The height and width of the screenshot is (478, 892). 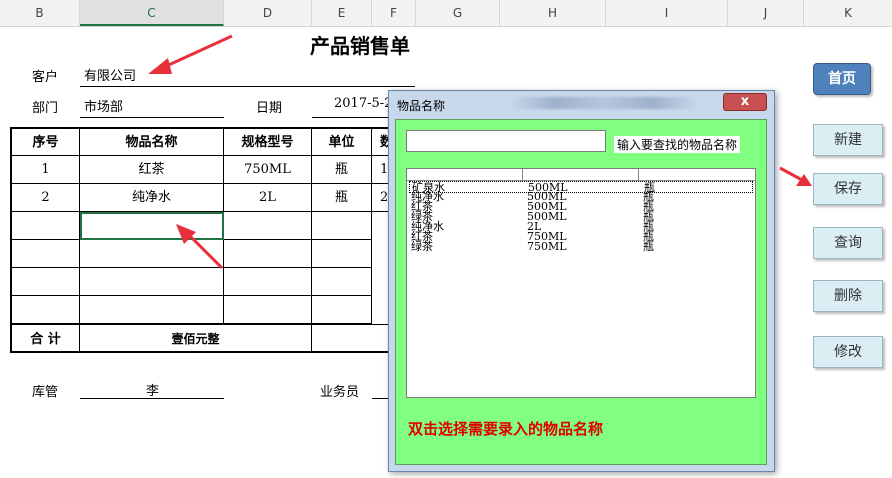 What do you see at coordinates (581, 247) in the screenshot?
I see `list-item: 绿茶 750ML 瓶` at bounding box center [581, 247].